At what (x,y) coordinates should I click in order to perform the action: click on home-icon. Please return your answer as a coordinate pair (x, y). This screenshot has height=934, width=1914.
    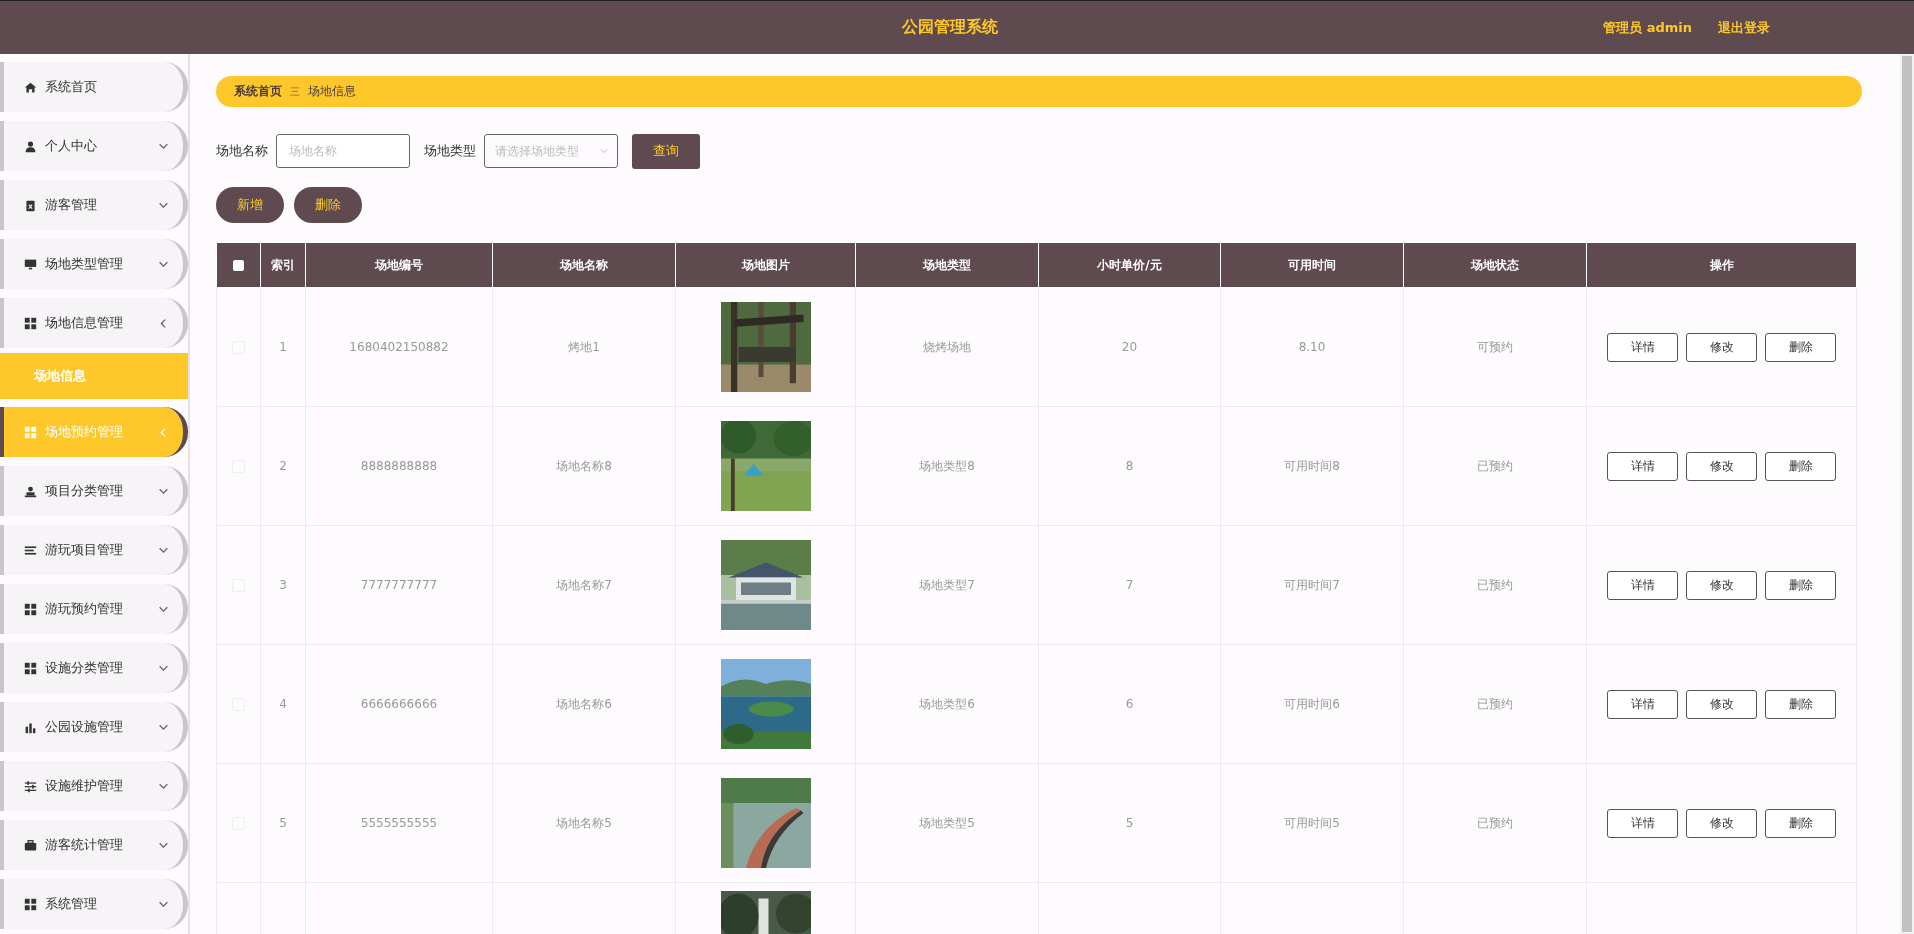
    Looking at the image, I should click on (30, 87).